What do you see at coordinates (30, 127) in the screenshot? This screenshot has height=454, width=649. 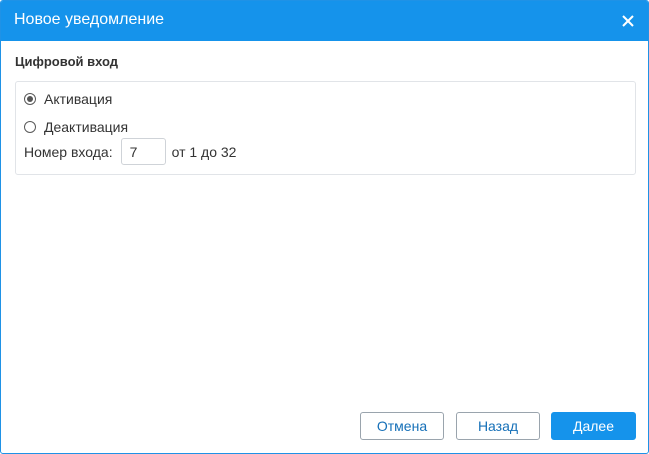 I see `deactivation-radio` at bounding box center [30, 127].